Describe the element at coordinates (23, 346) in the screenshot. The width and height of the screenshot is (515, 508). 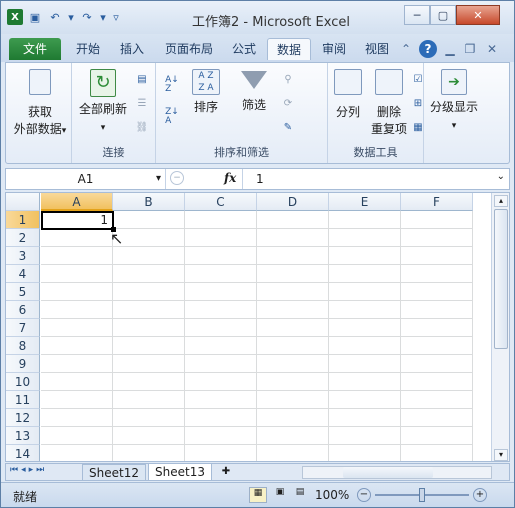
I see `row-header-8: 8` at that location.